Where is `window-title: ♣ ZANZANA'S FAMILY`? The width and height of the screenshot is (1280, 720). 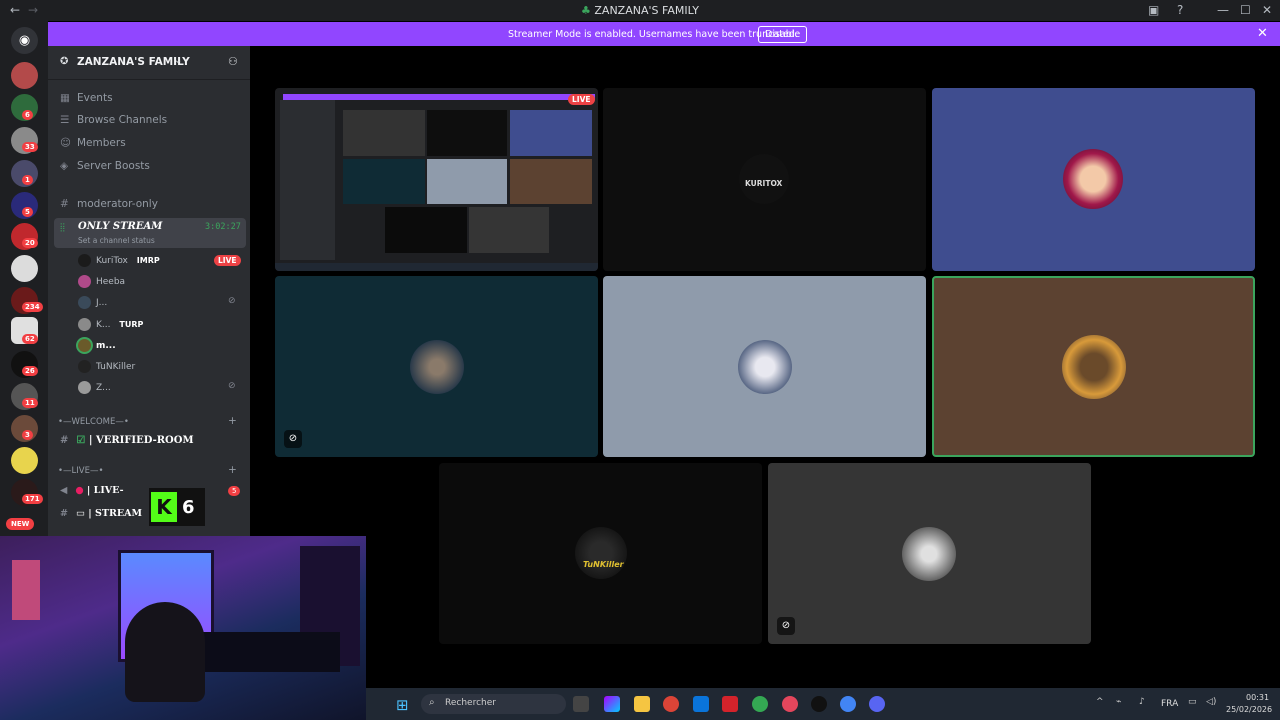 window-title: ♣ ZANZANA'S FAMILY is located at coordinates (640, 10).